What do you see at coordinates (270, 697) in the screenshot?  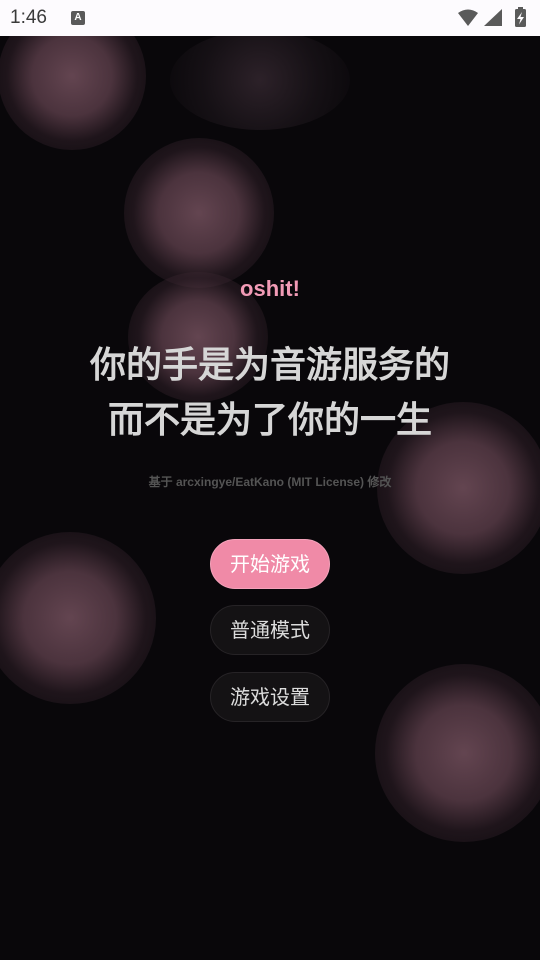 I see `game-settings-button: 游戏设置` at bounding box center [270, 697].